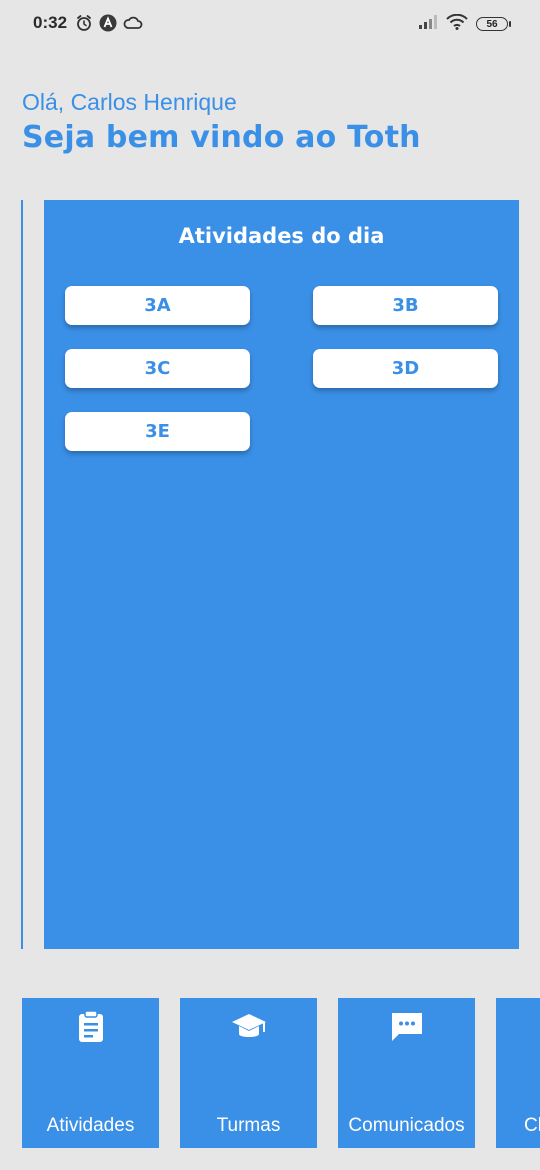 This screenshot has width=540, height=1170. I want to click on battery-icon: 56, so click(493, 24).